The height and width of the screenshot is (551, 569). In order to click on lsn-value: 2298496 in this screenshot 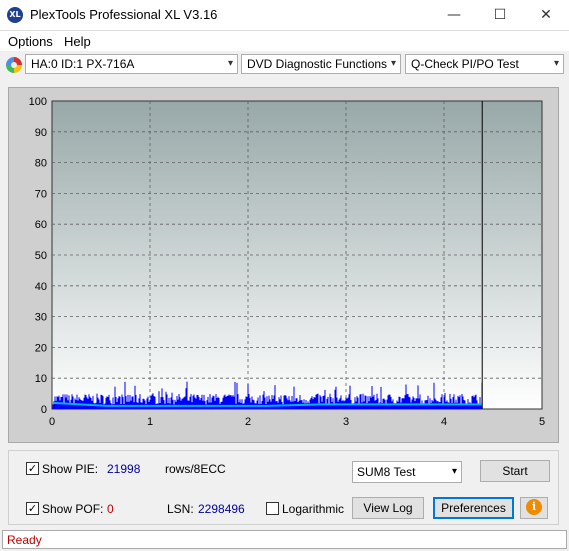, I will do `click(221, 509)`.